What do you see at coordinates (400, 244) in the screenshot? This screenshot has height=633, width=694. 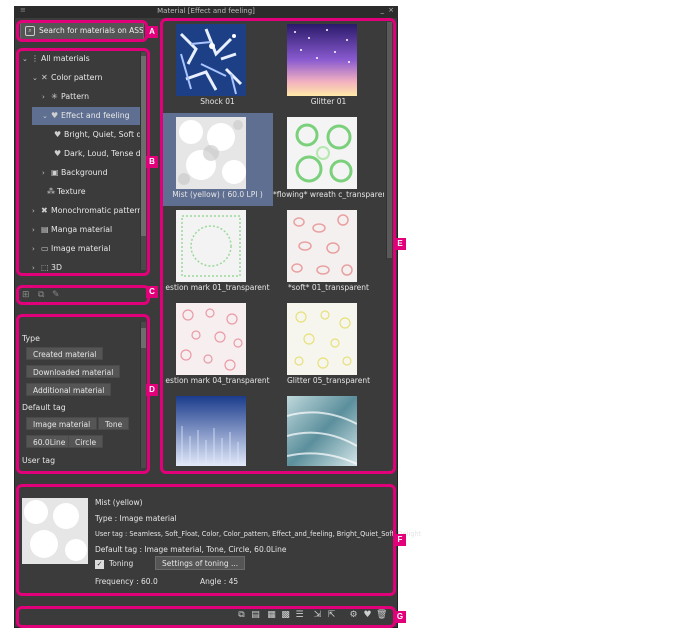 I see `callout-e: E` at bounding box center [400, 244].